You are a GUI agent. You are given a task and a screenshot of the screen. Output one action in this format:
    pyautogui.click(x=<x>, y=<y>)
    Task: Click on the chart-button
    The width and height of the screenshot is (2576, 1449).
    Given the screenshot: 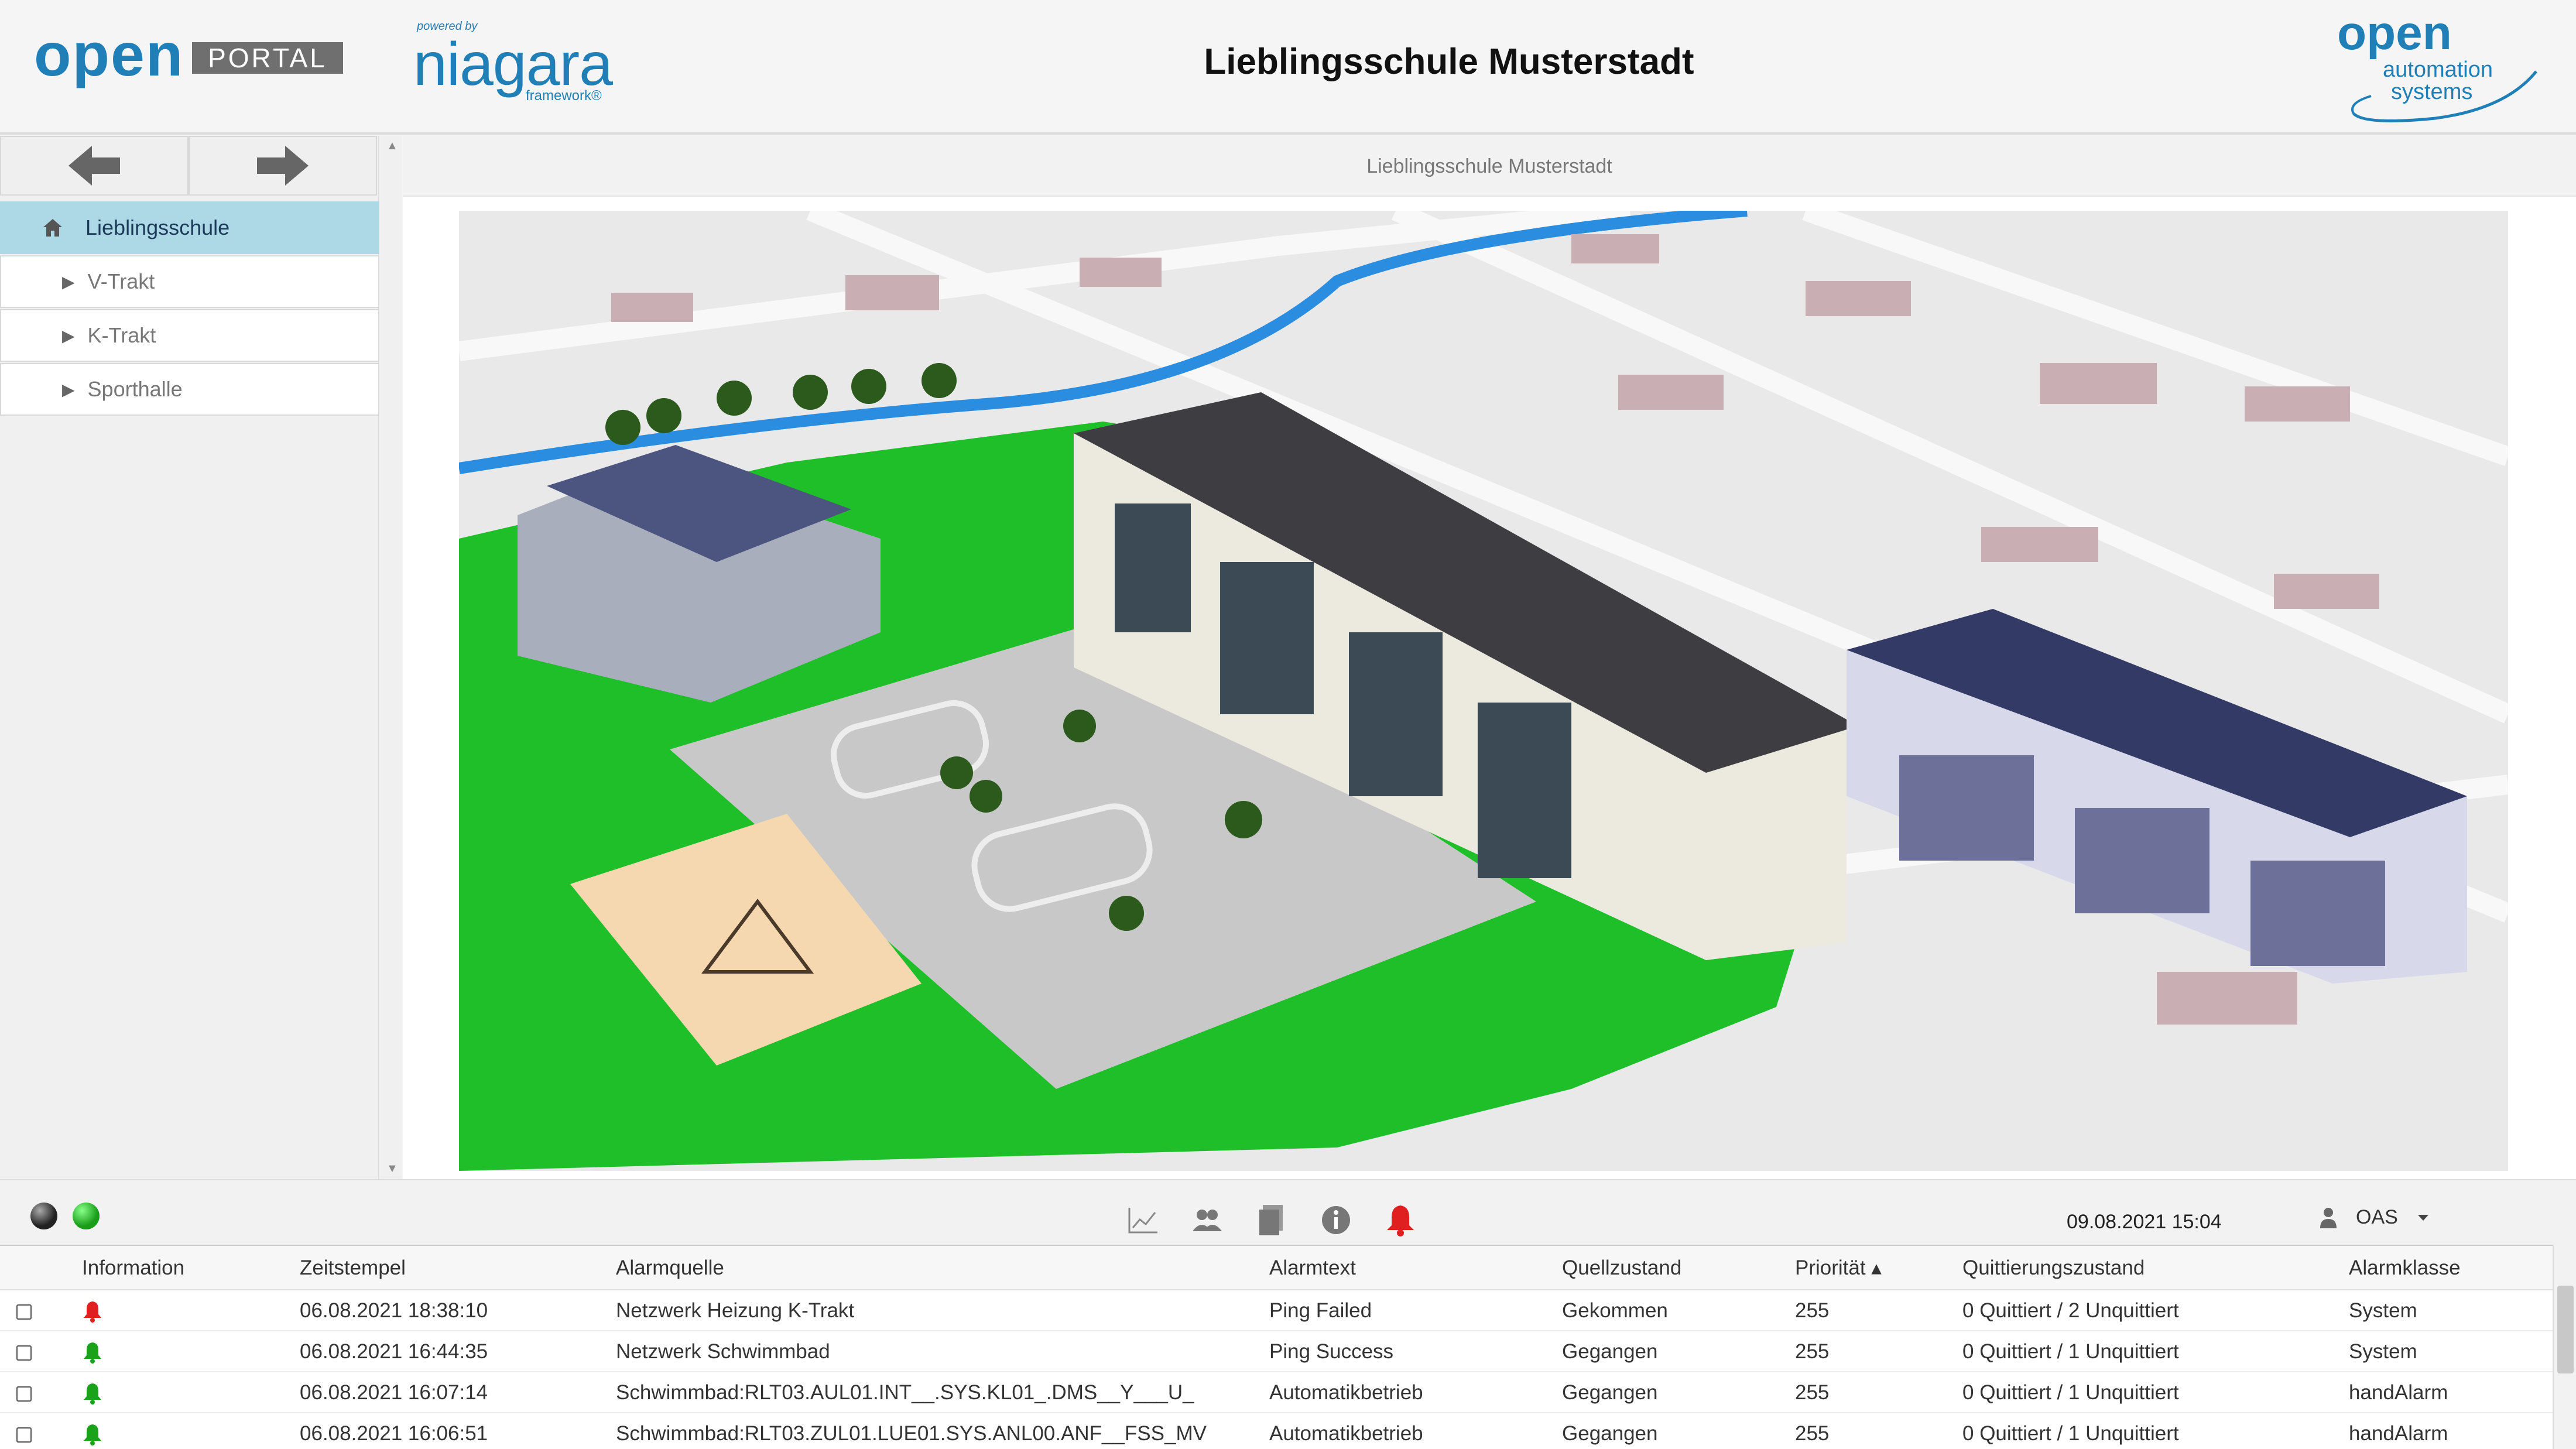 What is the action you would take?
    pyautogui.click(x=1143, y=1220)
    